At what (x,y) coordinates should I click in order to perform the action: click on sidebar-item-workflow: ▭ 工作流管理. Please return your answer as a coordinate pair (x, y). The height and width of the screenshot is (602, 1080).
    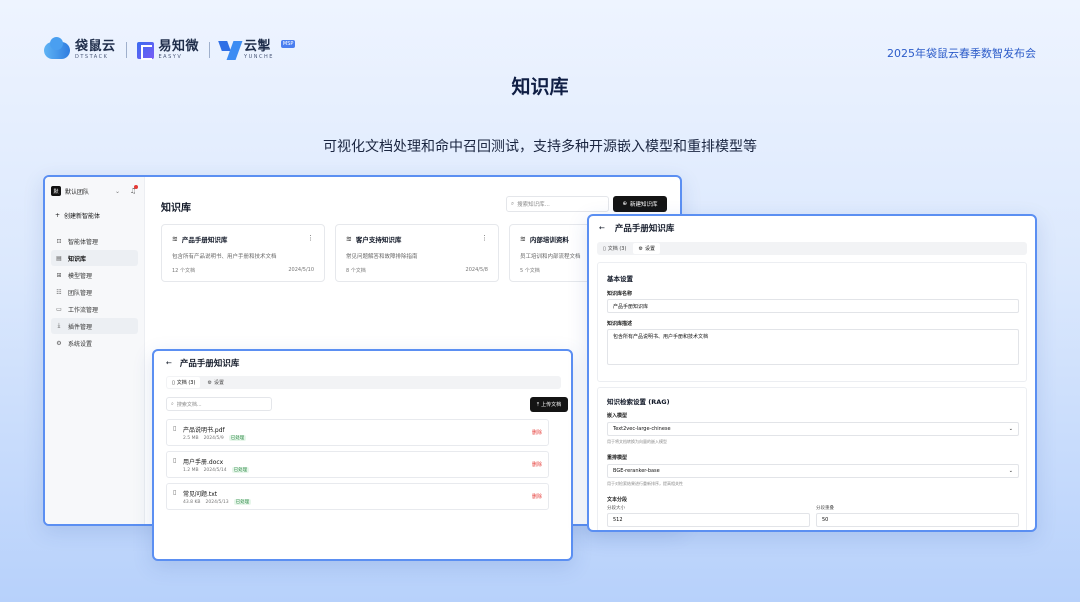
    Looking at the image, I should click on (94, 309).